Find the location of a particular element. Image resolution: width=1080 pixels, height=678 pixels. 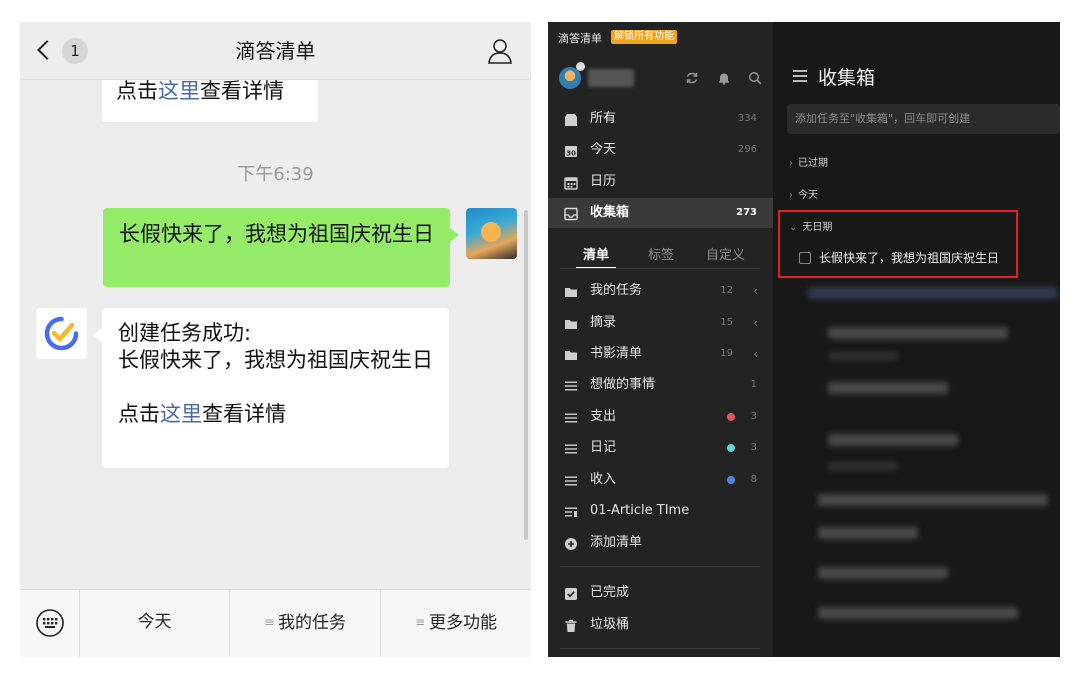

sidebar-item-wishlist: 想做的事情 1 is located at coordinates (660, 385).